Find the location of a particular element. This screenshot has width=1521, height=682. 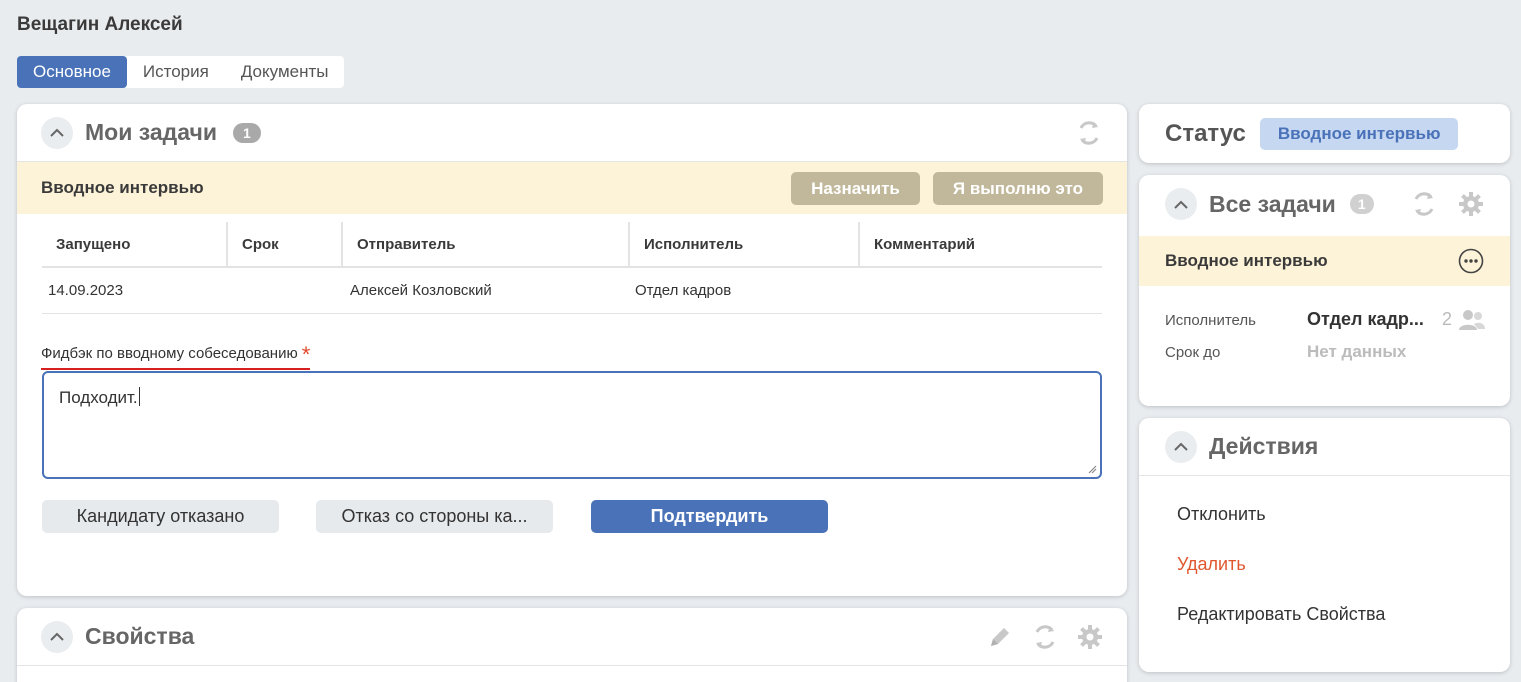

confirm-button: Подтвердить is located at coordinates (709, 516).